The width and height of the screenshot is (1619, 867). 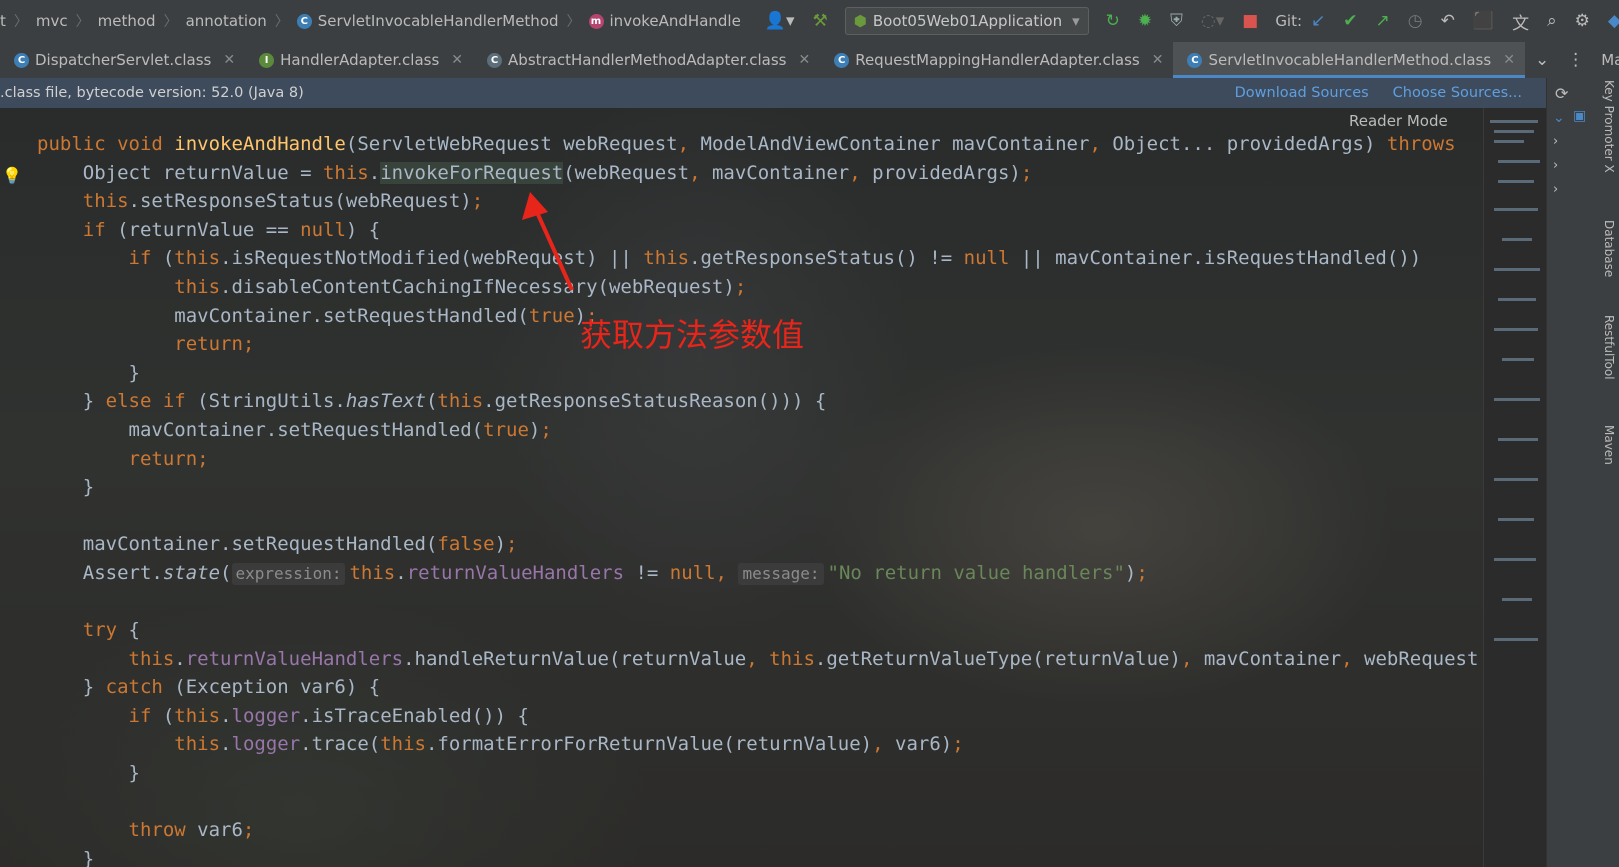 What do you see at coordinates (548, 241) in the screenshot?
I see `annotation-arrow-icon` at bounding box center [548, 241].